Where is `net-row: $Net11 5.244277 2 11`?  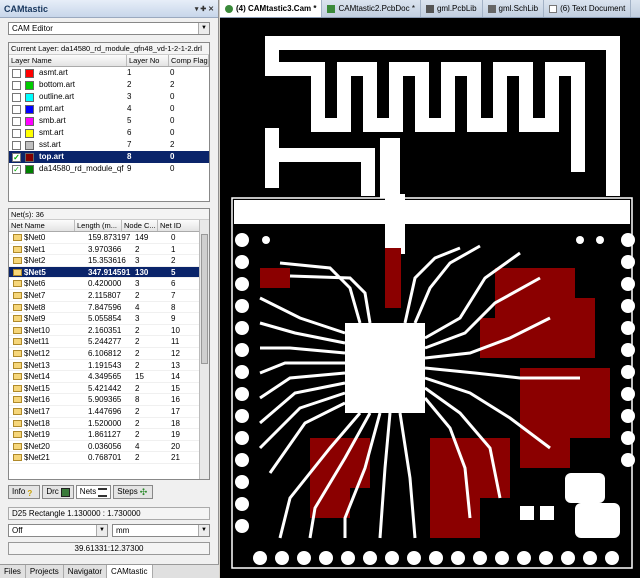
net-row: $Net11 5.244277 2 11 is located at coordinates (109, 342).